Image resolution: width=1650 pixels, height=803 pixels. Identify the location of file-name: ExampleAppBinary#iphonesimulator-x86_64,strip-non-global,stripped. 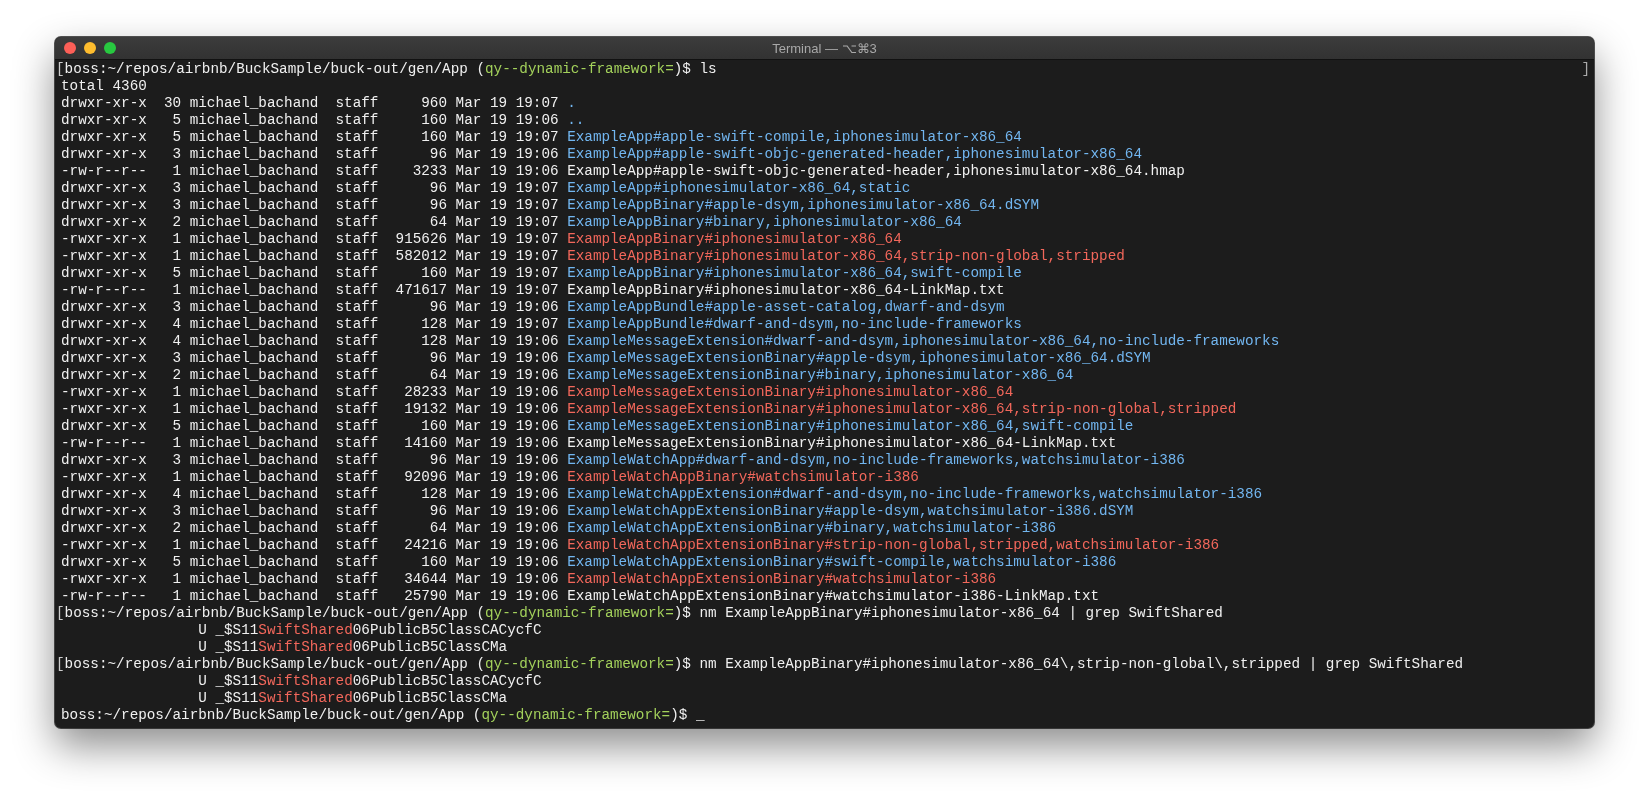
(846, 256).